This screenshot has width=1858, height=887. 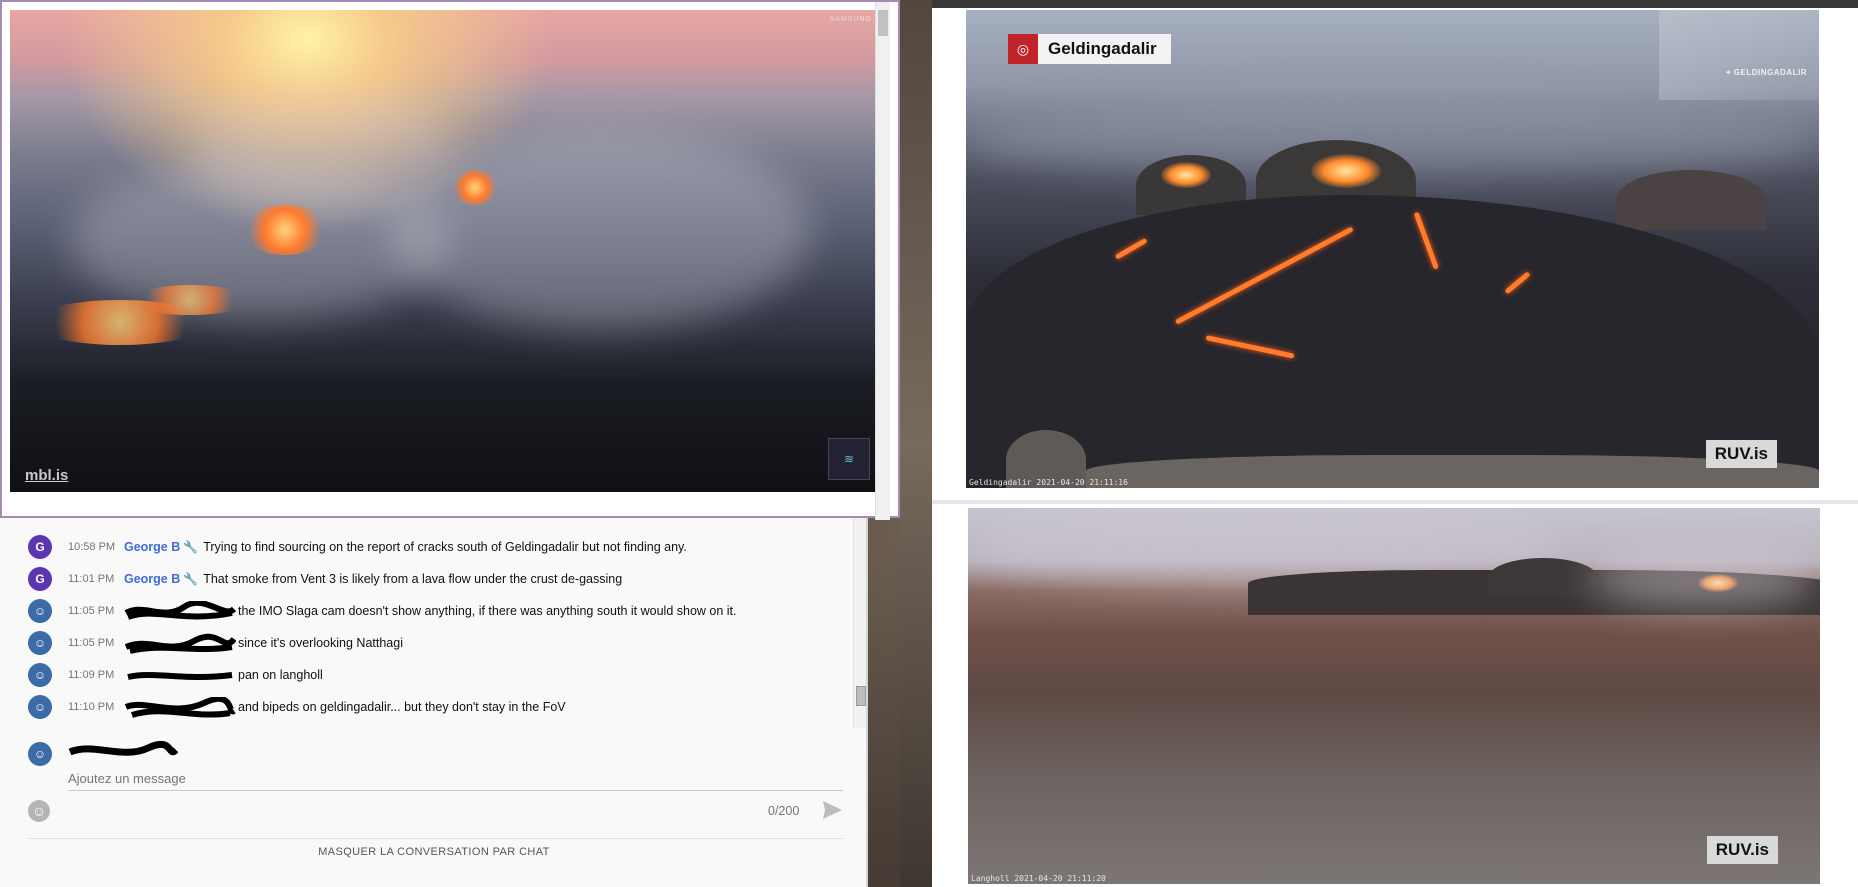 What do you see at coordinates (434, 852) in the screenshot?
I see `hide-chat-button: MASQUER LA CONVERSATION PAR CHAT` at bounding box center [434, 852].